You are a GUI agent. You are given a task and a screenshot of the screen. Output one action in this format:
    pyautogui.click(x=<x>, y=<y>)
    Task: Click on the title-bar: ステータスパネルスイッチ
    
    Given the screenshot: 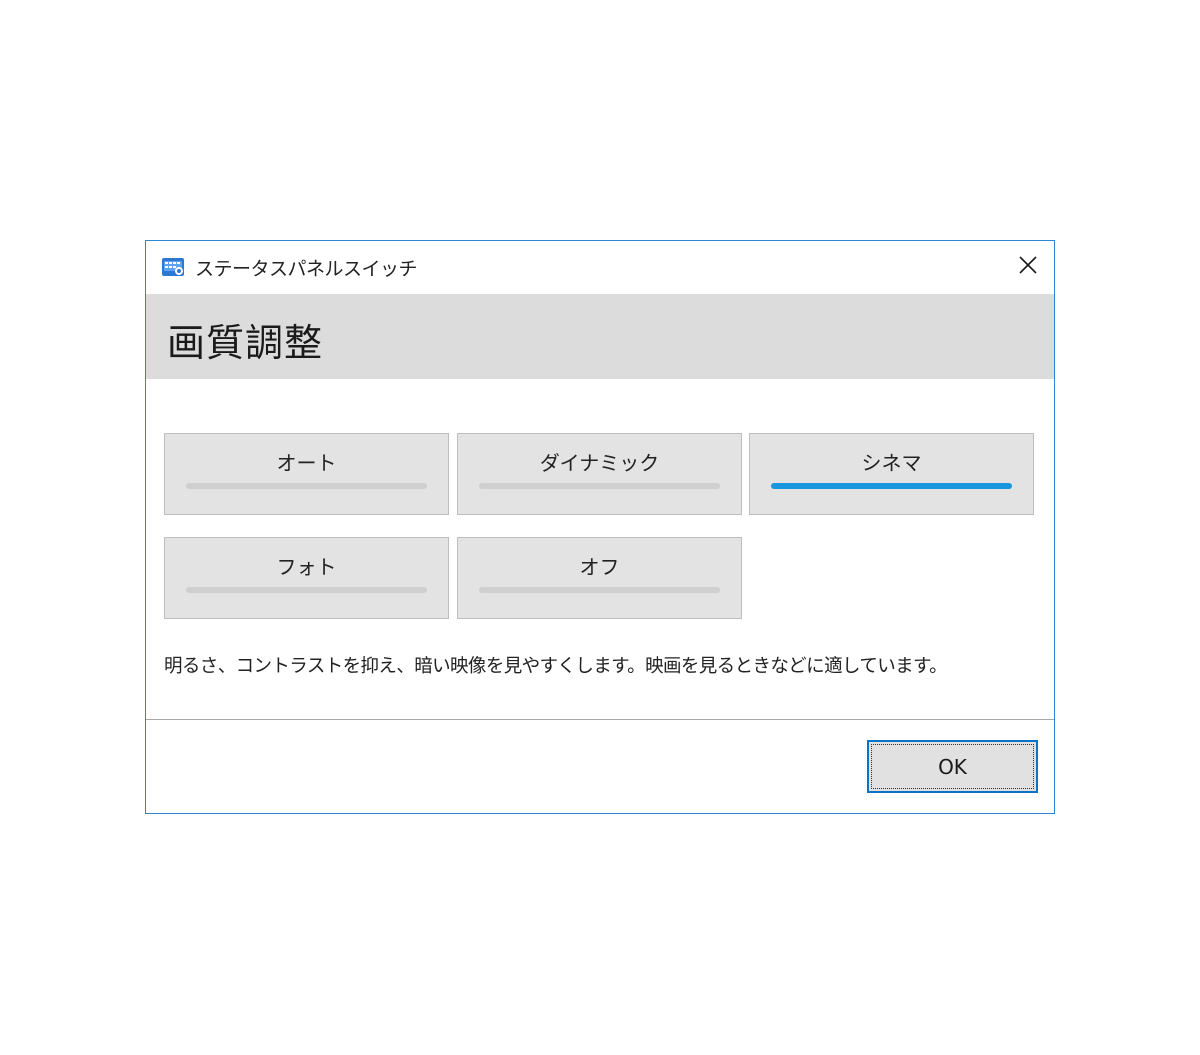 What is the action you would take?
    pyautogui.click(x=600, y=267)
    